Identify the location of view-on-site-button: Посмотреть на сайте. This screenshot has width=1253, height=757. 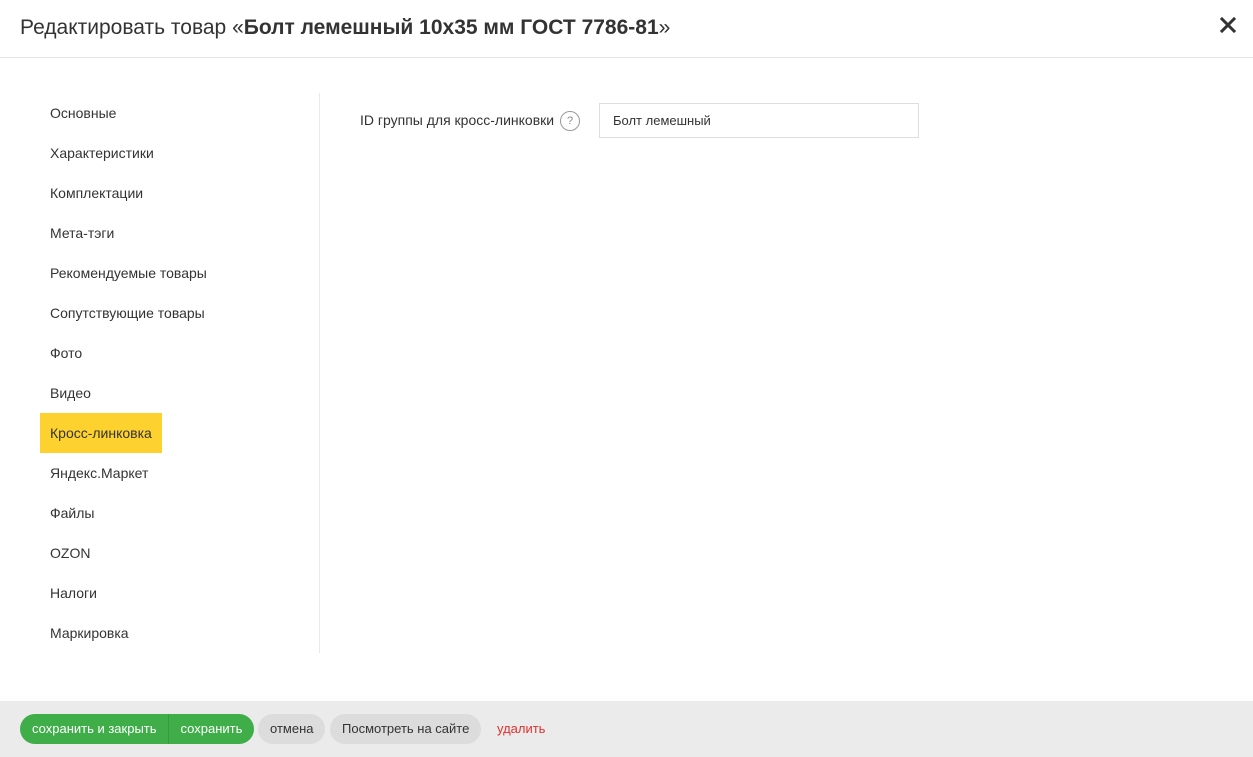
(406, 729).